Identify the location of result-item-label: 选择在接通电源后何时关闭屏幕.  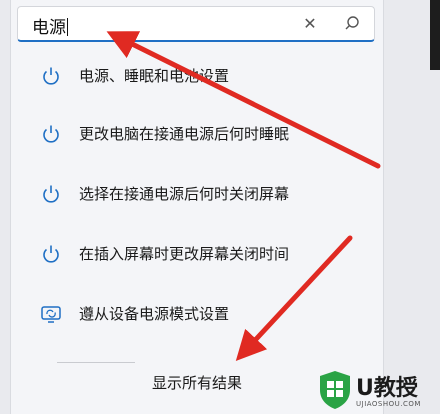
(184, 194).